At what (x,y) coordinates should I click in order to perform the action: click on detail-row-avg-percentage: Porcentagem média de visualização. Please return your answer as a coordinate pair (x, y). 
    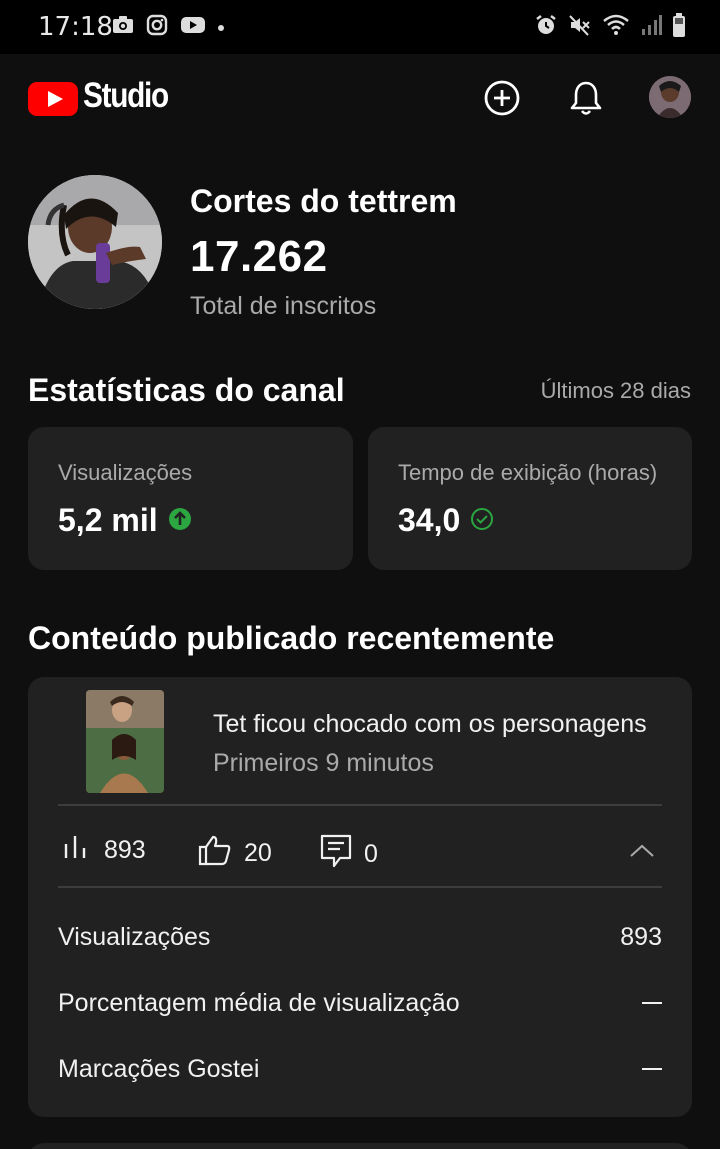
    Looking at the image, I should click on (360, 1003).